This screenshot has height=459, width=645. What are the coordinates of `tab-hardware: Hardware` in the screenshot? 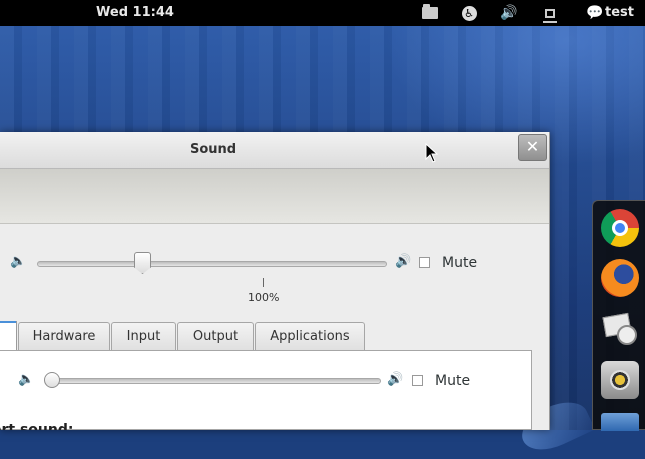 It's located at (64, 336).